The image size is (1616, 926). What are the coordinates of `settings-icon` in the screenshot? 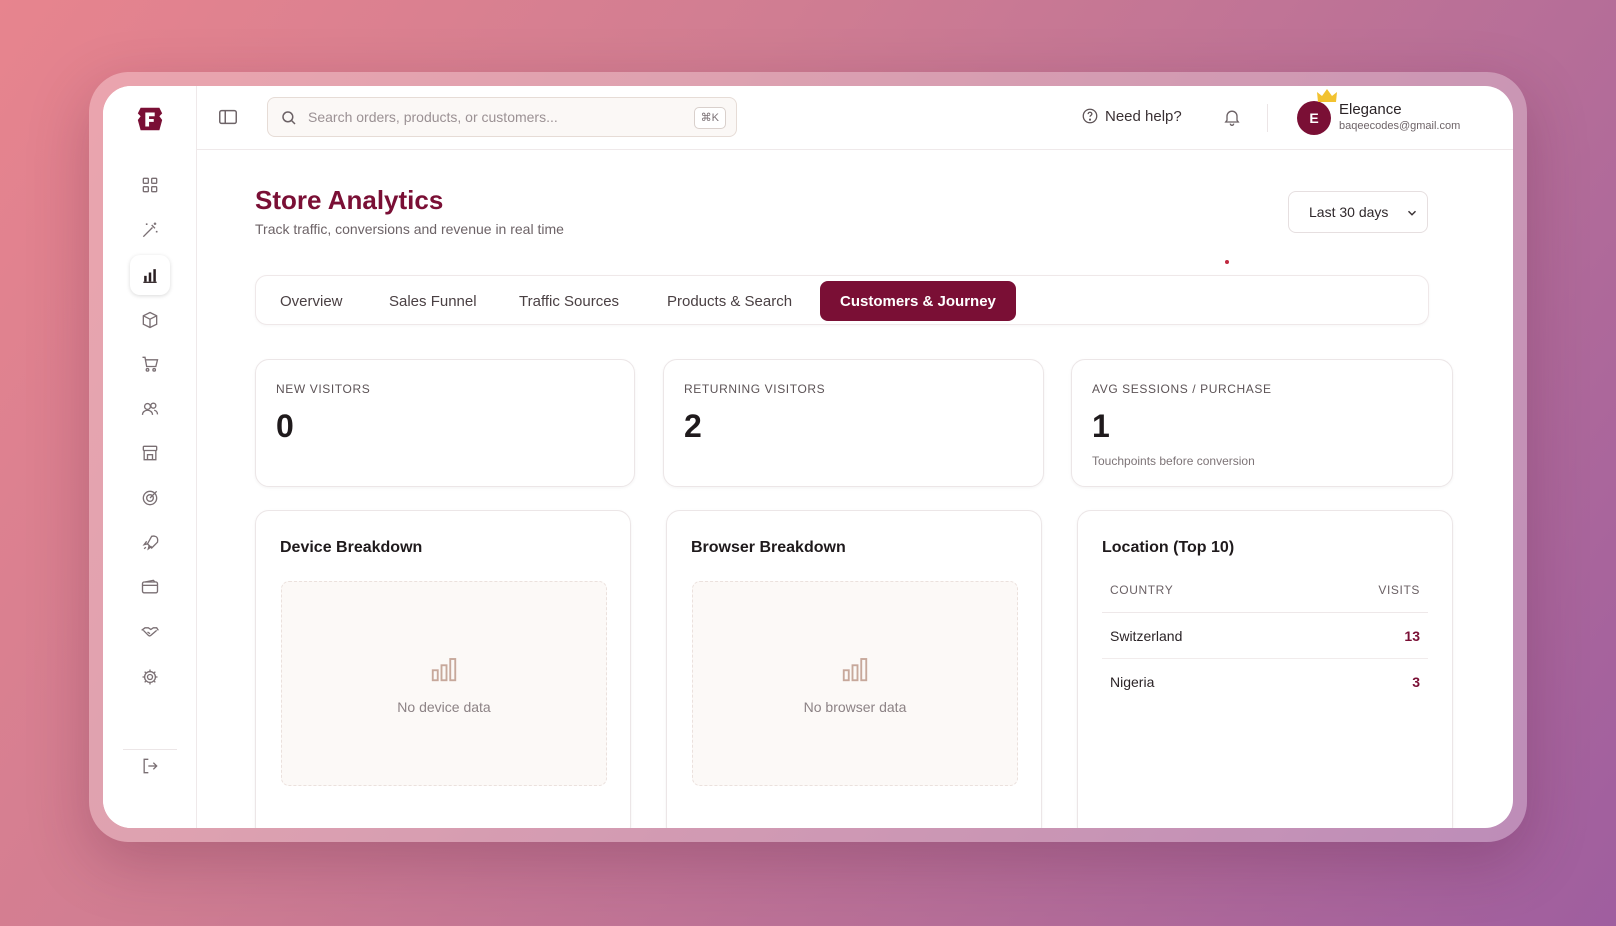 It's located at (150, 677).